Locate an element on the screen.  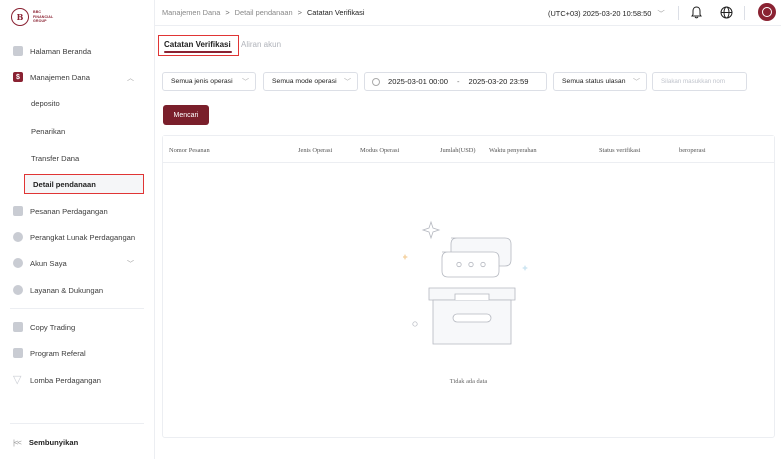
breadcrumb-item: Manajemen Dana is located at coordinates (191, 12).